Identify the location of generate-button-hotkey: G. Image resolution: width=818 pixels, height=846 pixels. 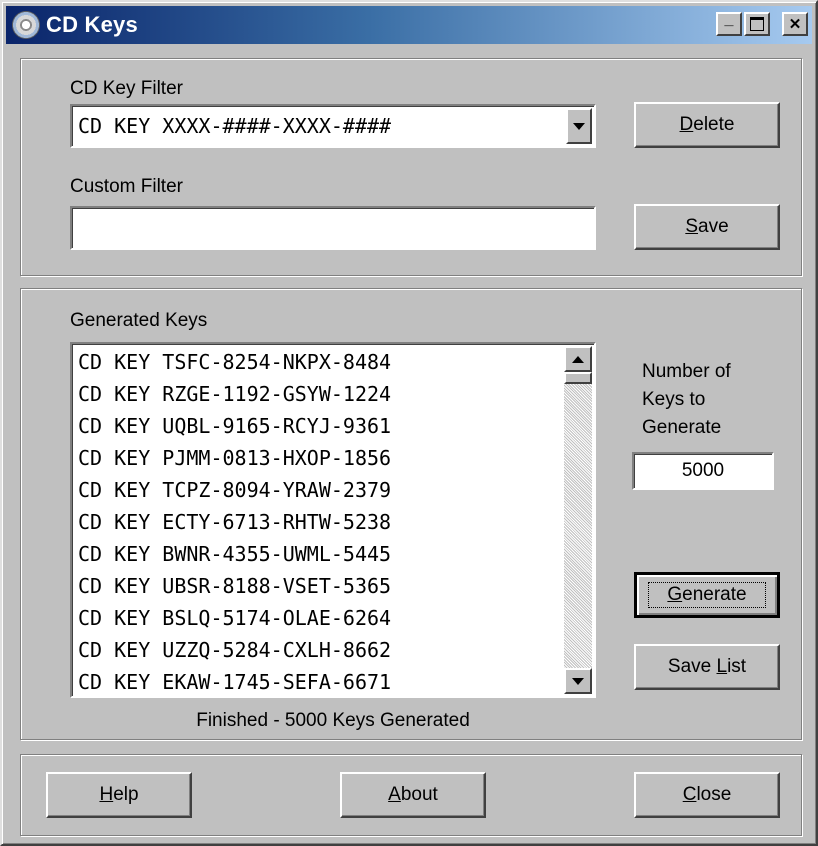
(675, 594).